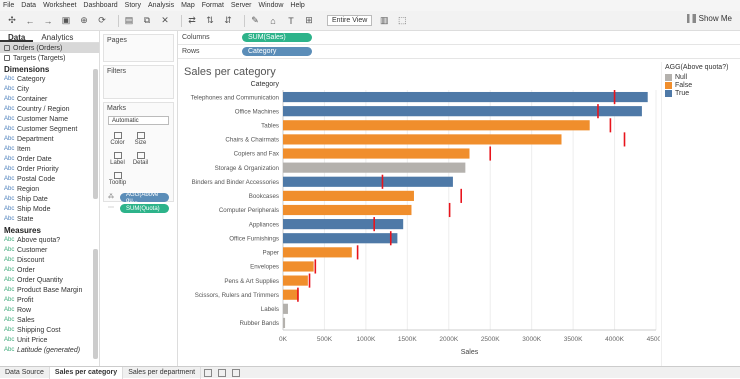  Describe the element at coordinates (277, 37) in the screenshot. I see `columns-pill: SUM(Sales)` at that location.